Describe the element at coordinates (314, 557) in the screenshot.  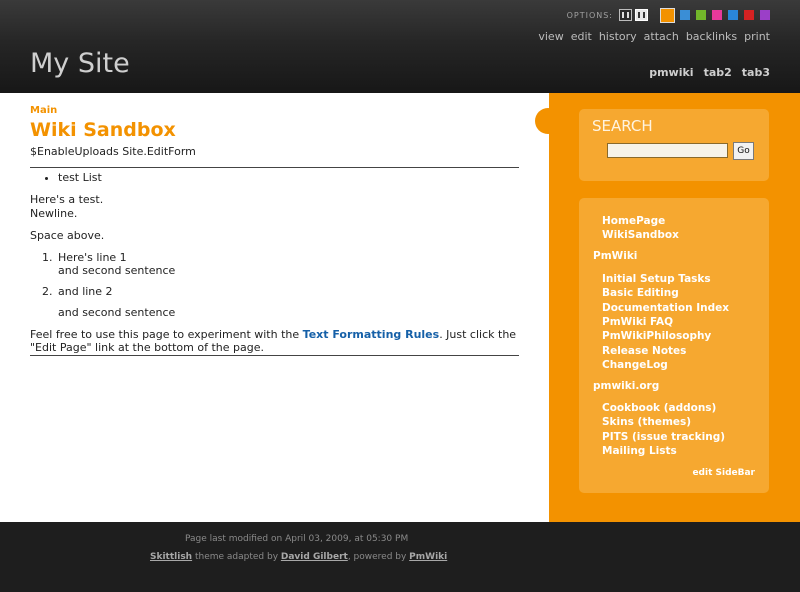
I see `author-link: David Gilbert` at that location.